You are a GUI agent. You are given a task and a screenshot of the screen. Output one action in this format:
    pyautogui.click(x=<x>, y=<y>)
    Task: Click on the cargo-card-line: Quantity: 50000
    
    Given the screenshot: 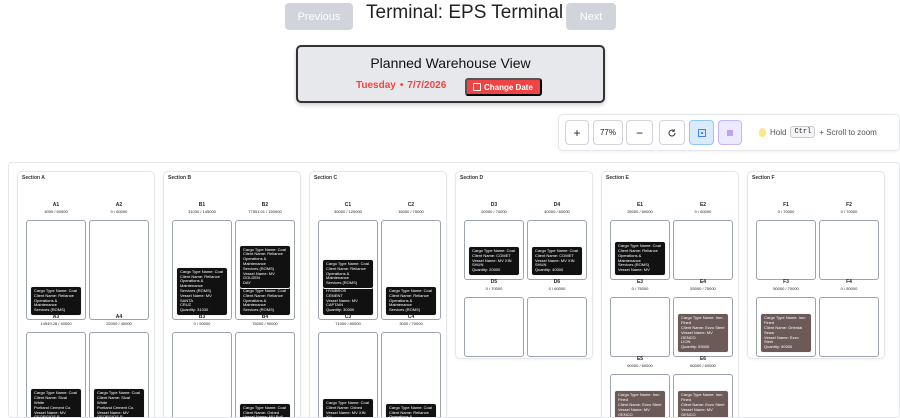 What is the action you would take?
    pyautogui.click(x=778, y=347)
    